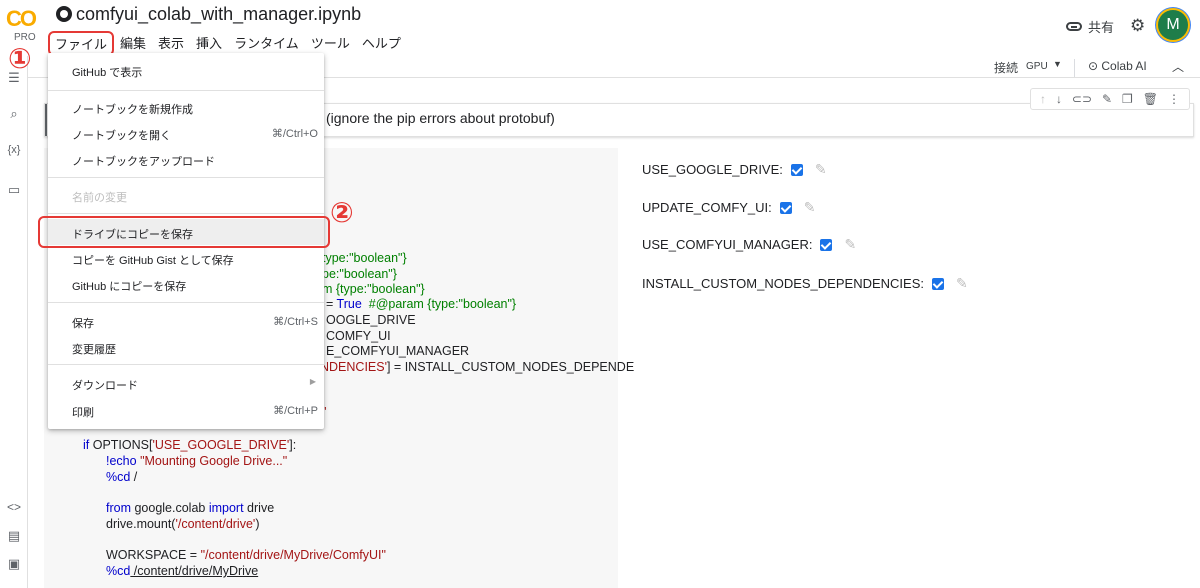  Describe the element at coordinates (14, 507) in the screenshot. I see `code-snippets-icon: <>` at that location.